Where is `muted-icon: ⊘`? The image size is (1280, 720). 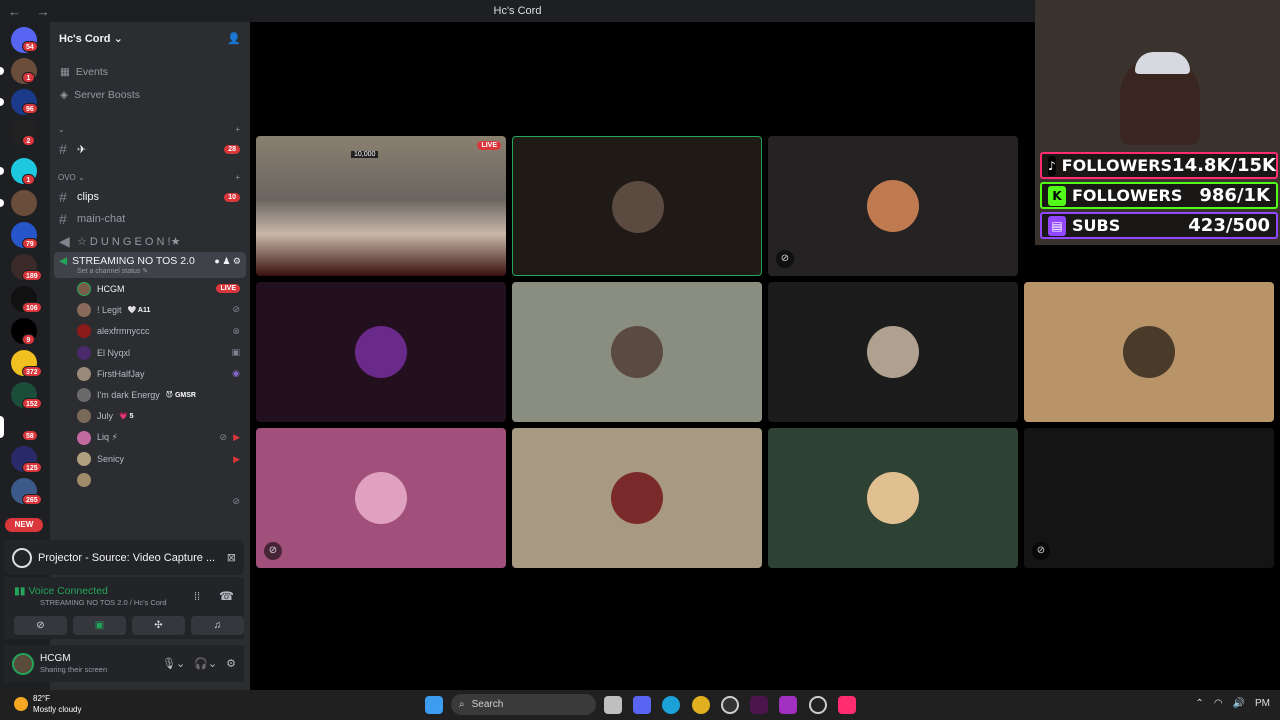 muted-icon: ⊘ is located at coordinates (273, 551).